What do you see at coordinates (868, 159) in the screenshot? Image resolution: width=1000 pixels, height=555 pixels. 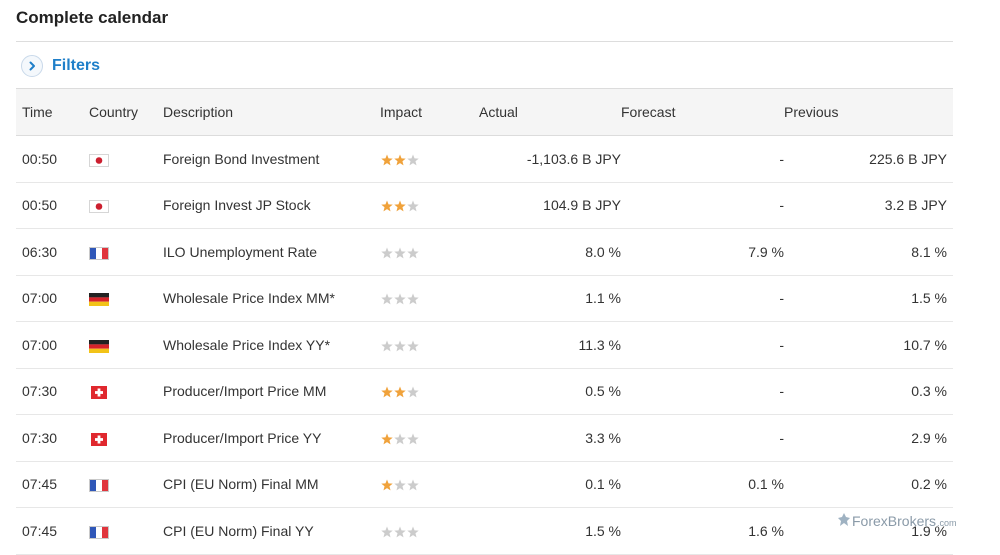 I see `cell-previous: 225.6 B JPY` at bounding box center [868, 159].